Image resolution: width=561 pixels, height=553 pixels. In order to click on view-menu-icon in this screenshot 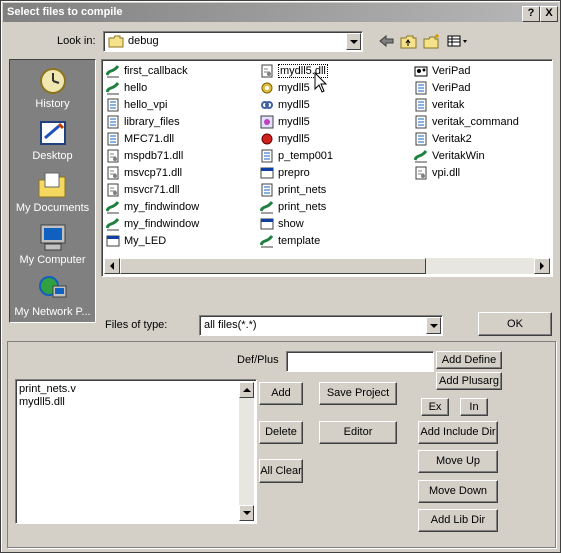, I will do `click(458, 41)`.